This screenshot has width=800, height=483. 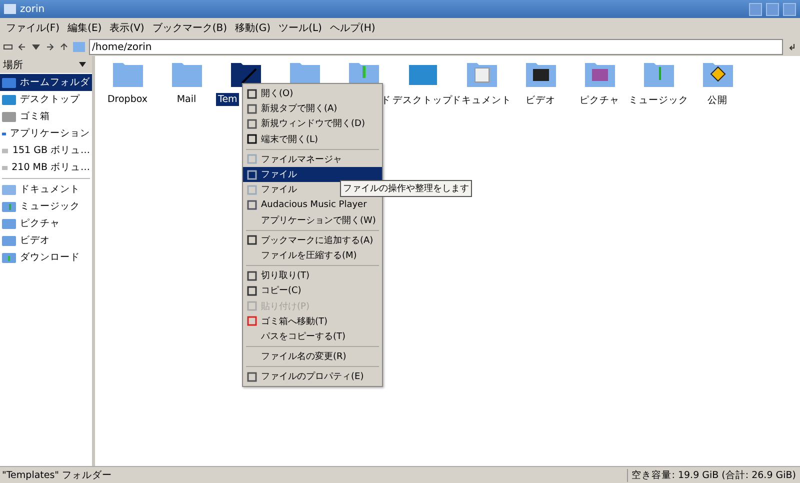 What do you see at coordinates (64, 47) in the screenshot?
I see `up-arrow-icon` at bounding box center [64, 47].